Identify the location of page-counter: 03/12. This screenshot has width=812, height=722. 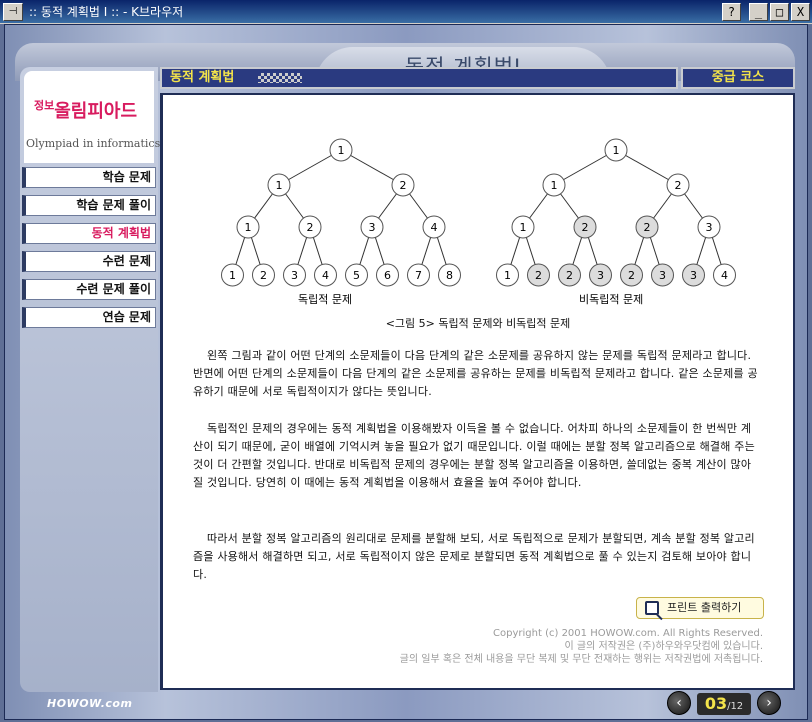
(724, 704).